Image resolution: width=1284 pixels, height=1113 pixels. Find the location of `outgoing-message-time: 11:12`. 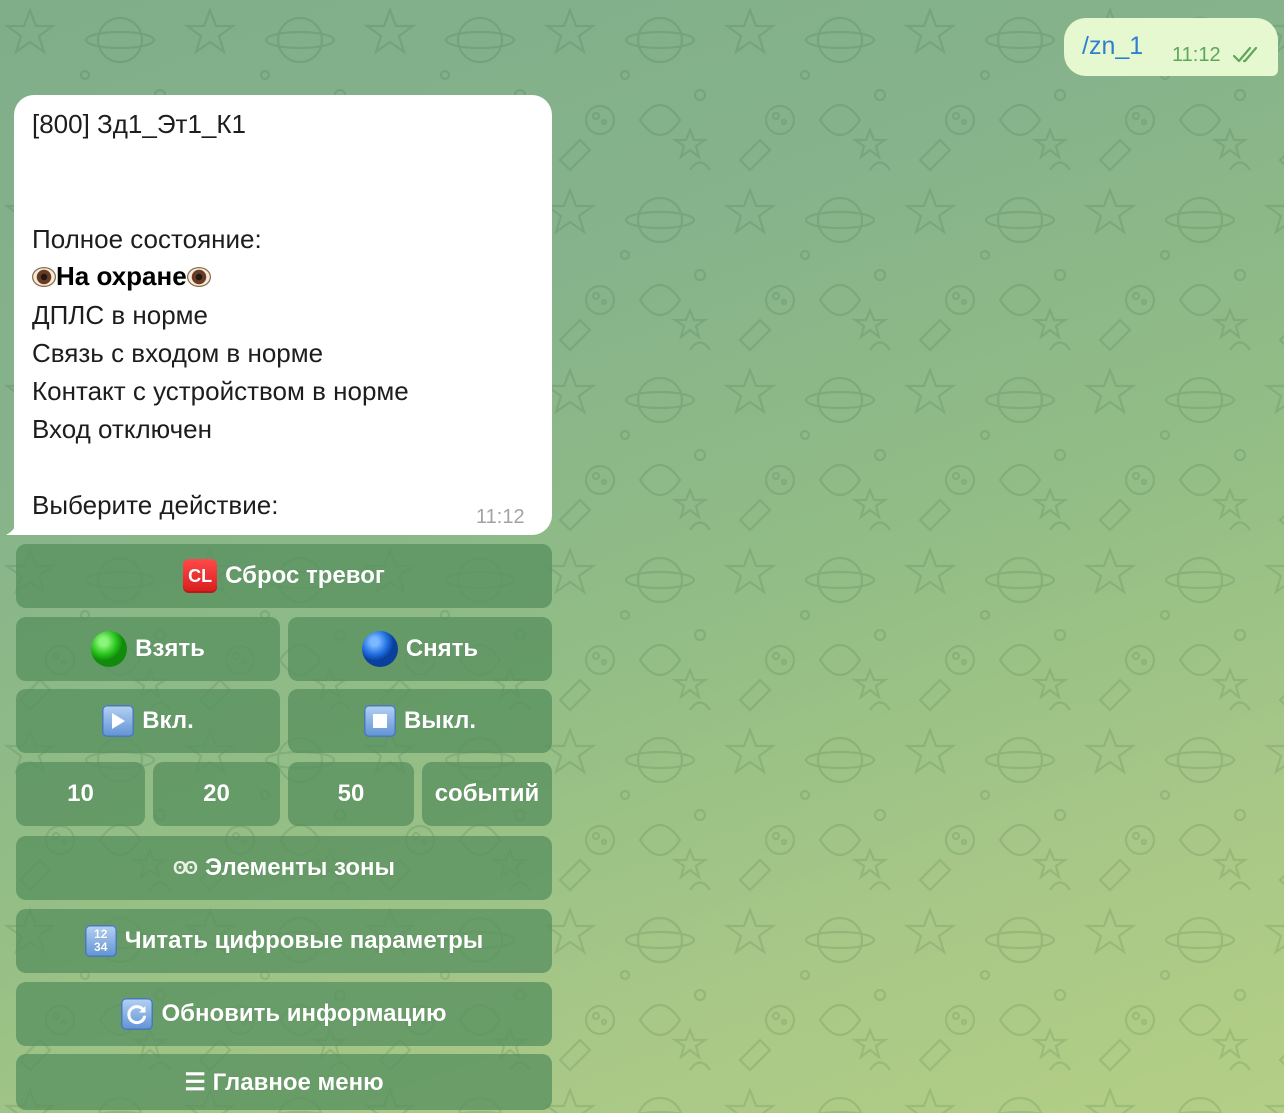

outgoing-message-time: 11:12 is located at coordinates (1196, 55).